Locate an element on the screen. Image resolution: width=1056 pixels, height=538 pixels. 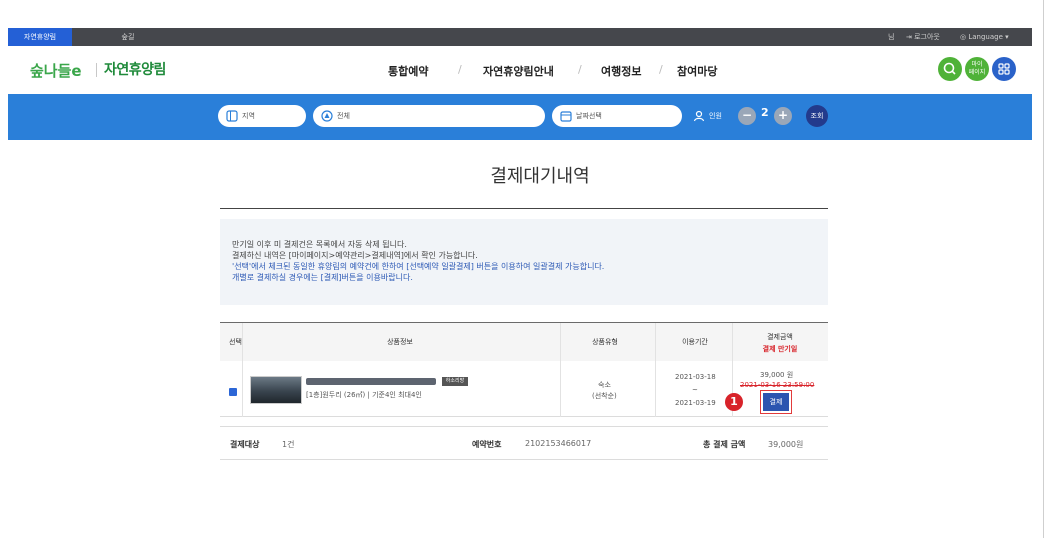
start-date: 2021-03-18 is located at coordinates (695, 377).